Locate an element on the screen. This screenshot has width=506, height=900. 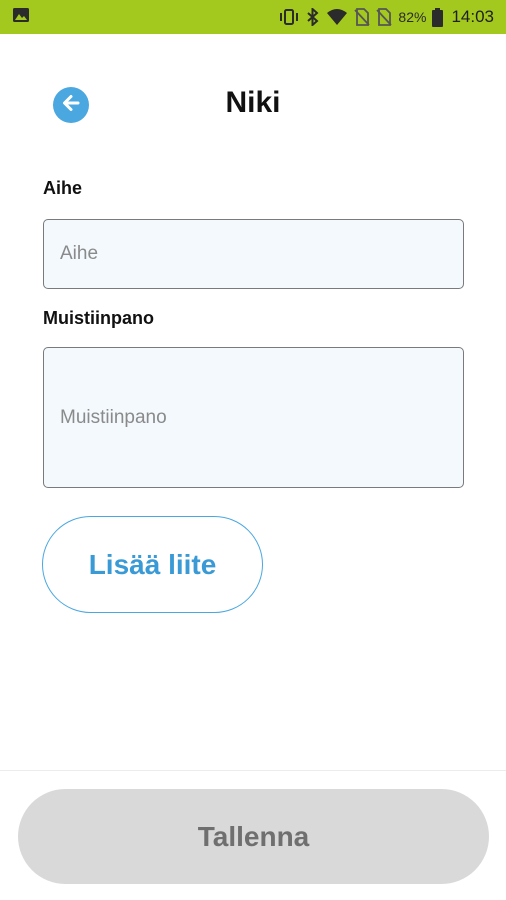
note-label: Muistiinpano is located at coordinates (98, 318).